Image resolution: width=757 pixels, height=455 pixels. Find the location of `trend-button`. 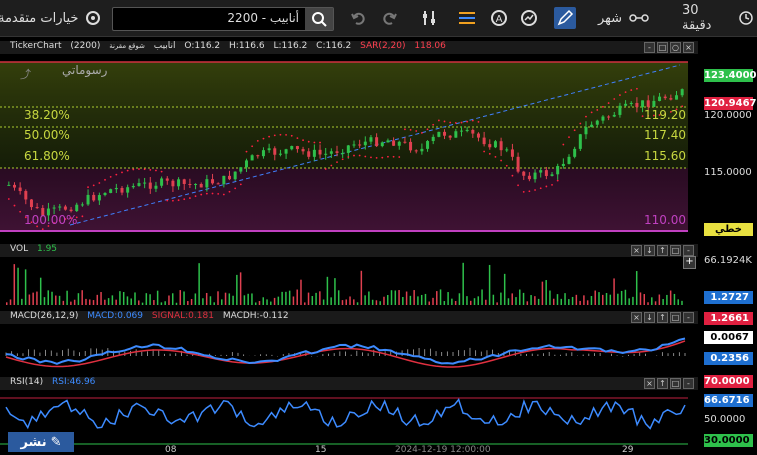

trend-button is located at coordinates (529, 18).